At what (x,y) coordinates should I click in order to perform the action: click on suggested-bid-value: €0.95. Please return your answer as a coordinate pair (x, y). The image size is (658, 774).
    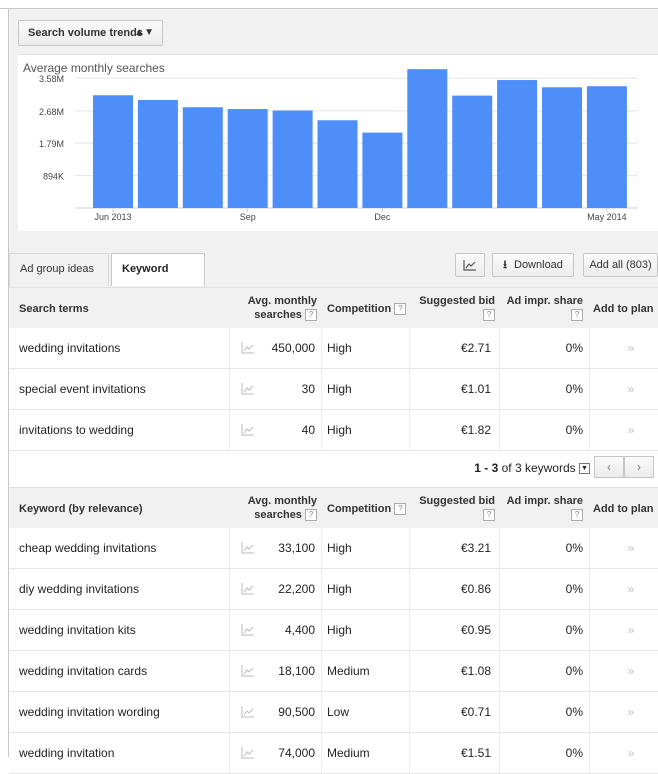
    Looking at the image, I should click on (475, 630).